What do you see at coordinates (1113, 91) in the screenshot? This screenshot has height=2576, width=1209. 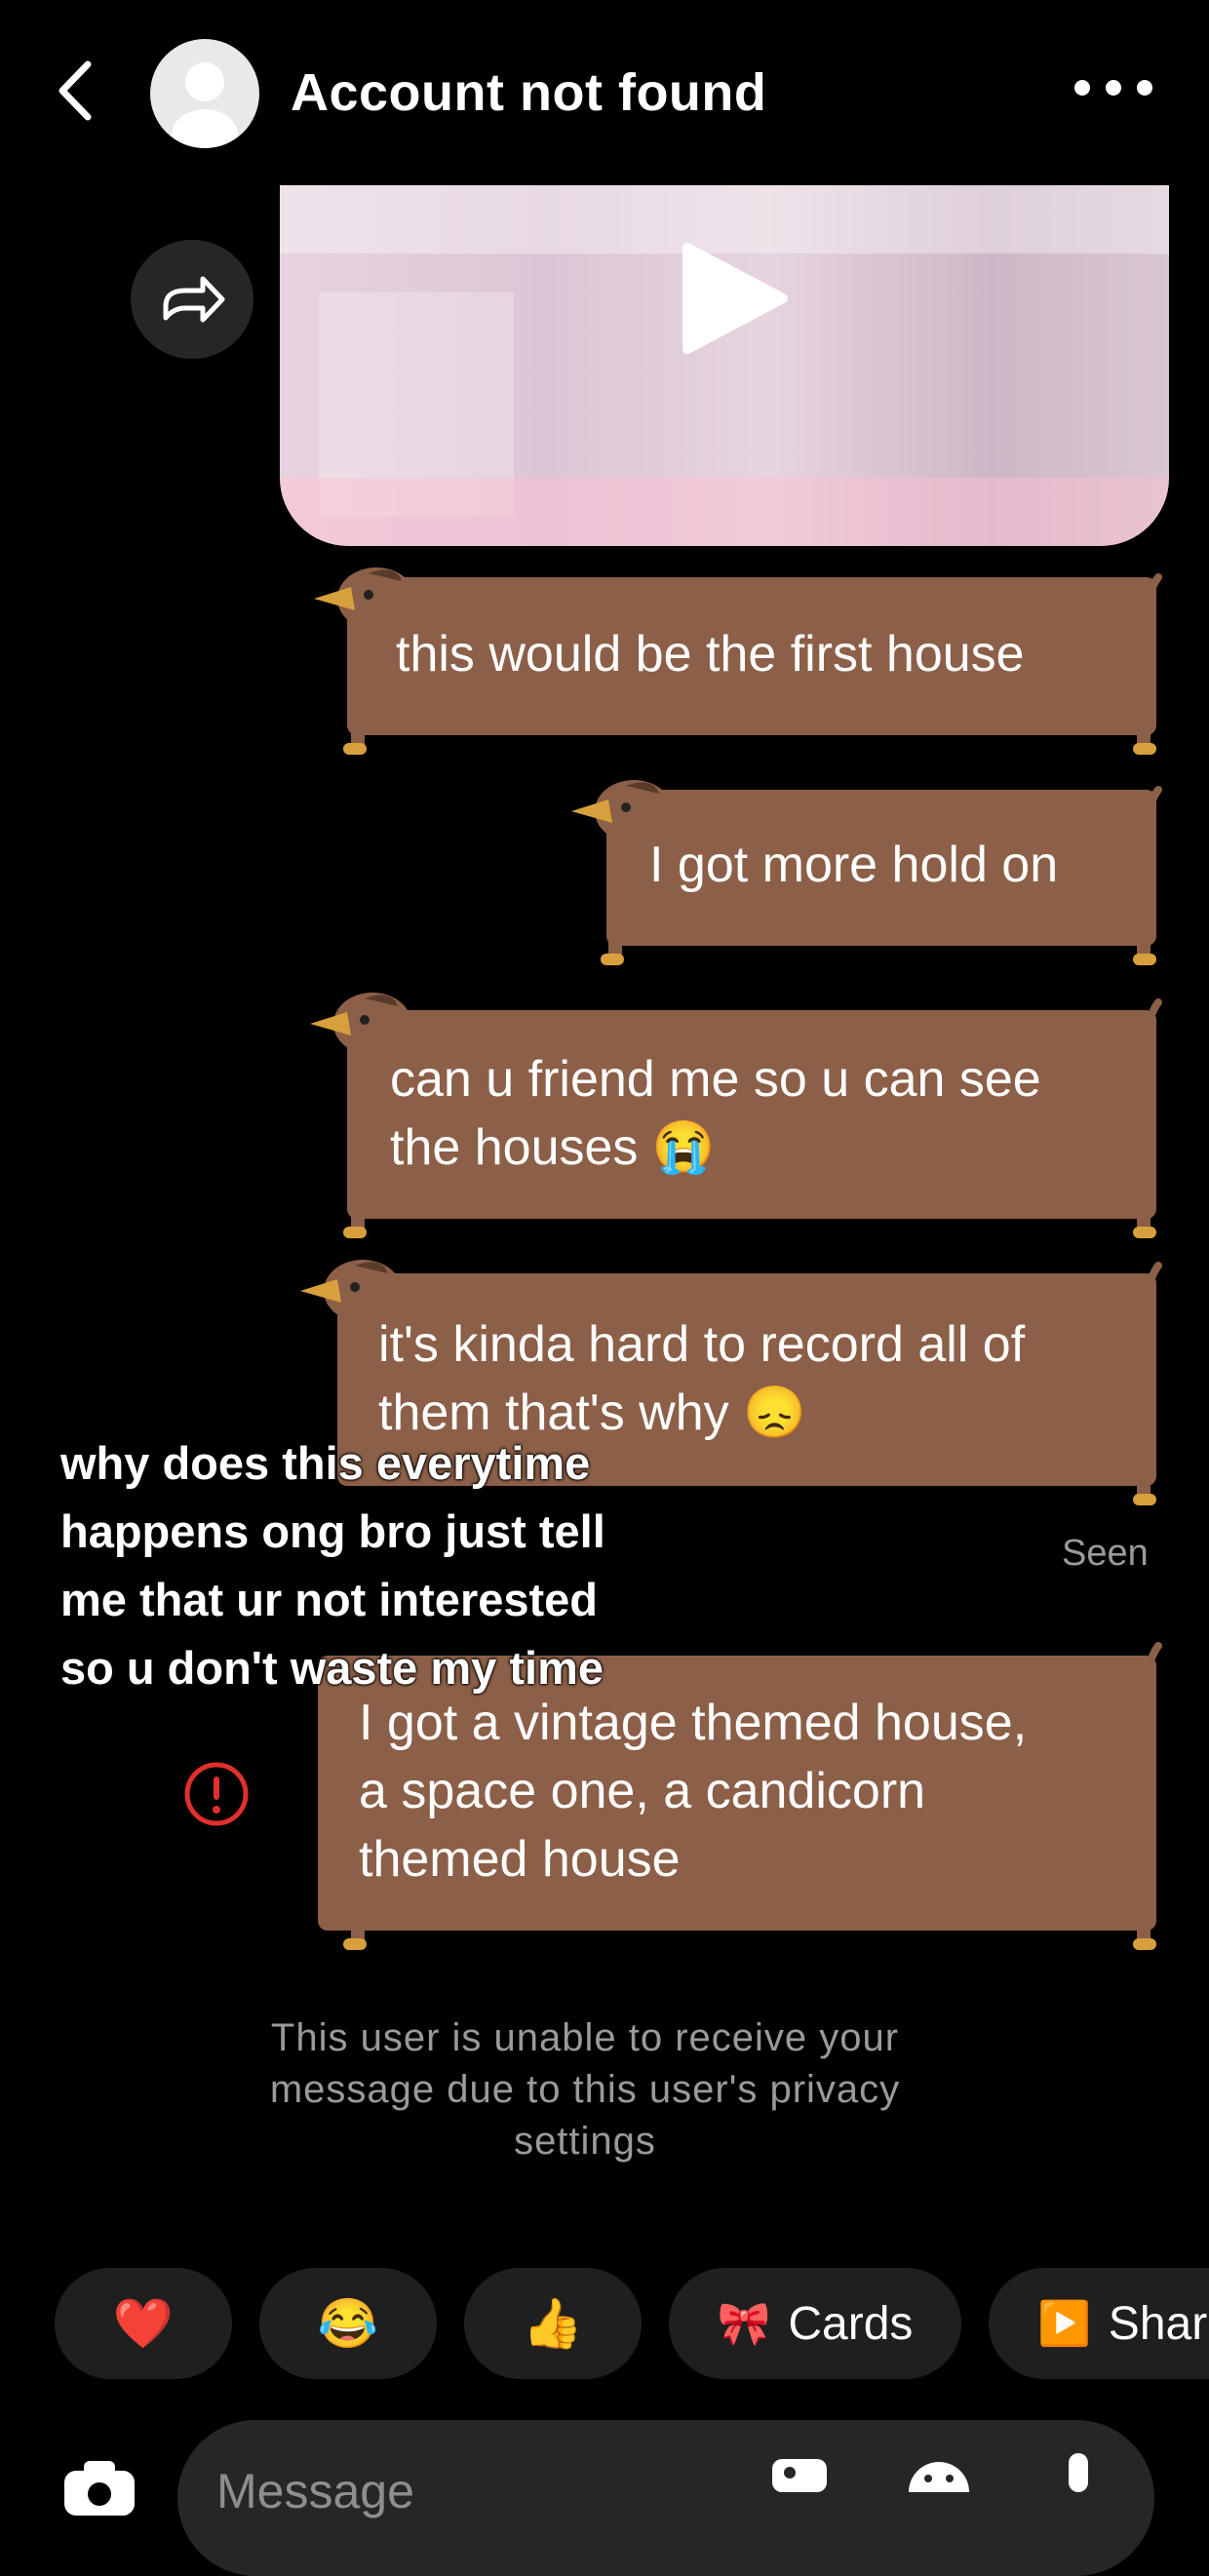 I see `more-options-icon` at bounding box center [1113, 91].